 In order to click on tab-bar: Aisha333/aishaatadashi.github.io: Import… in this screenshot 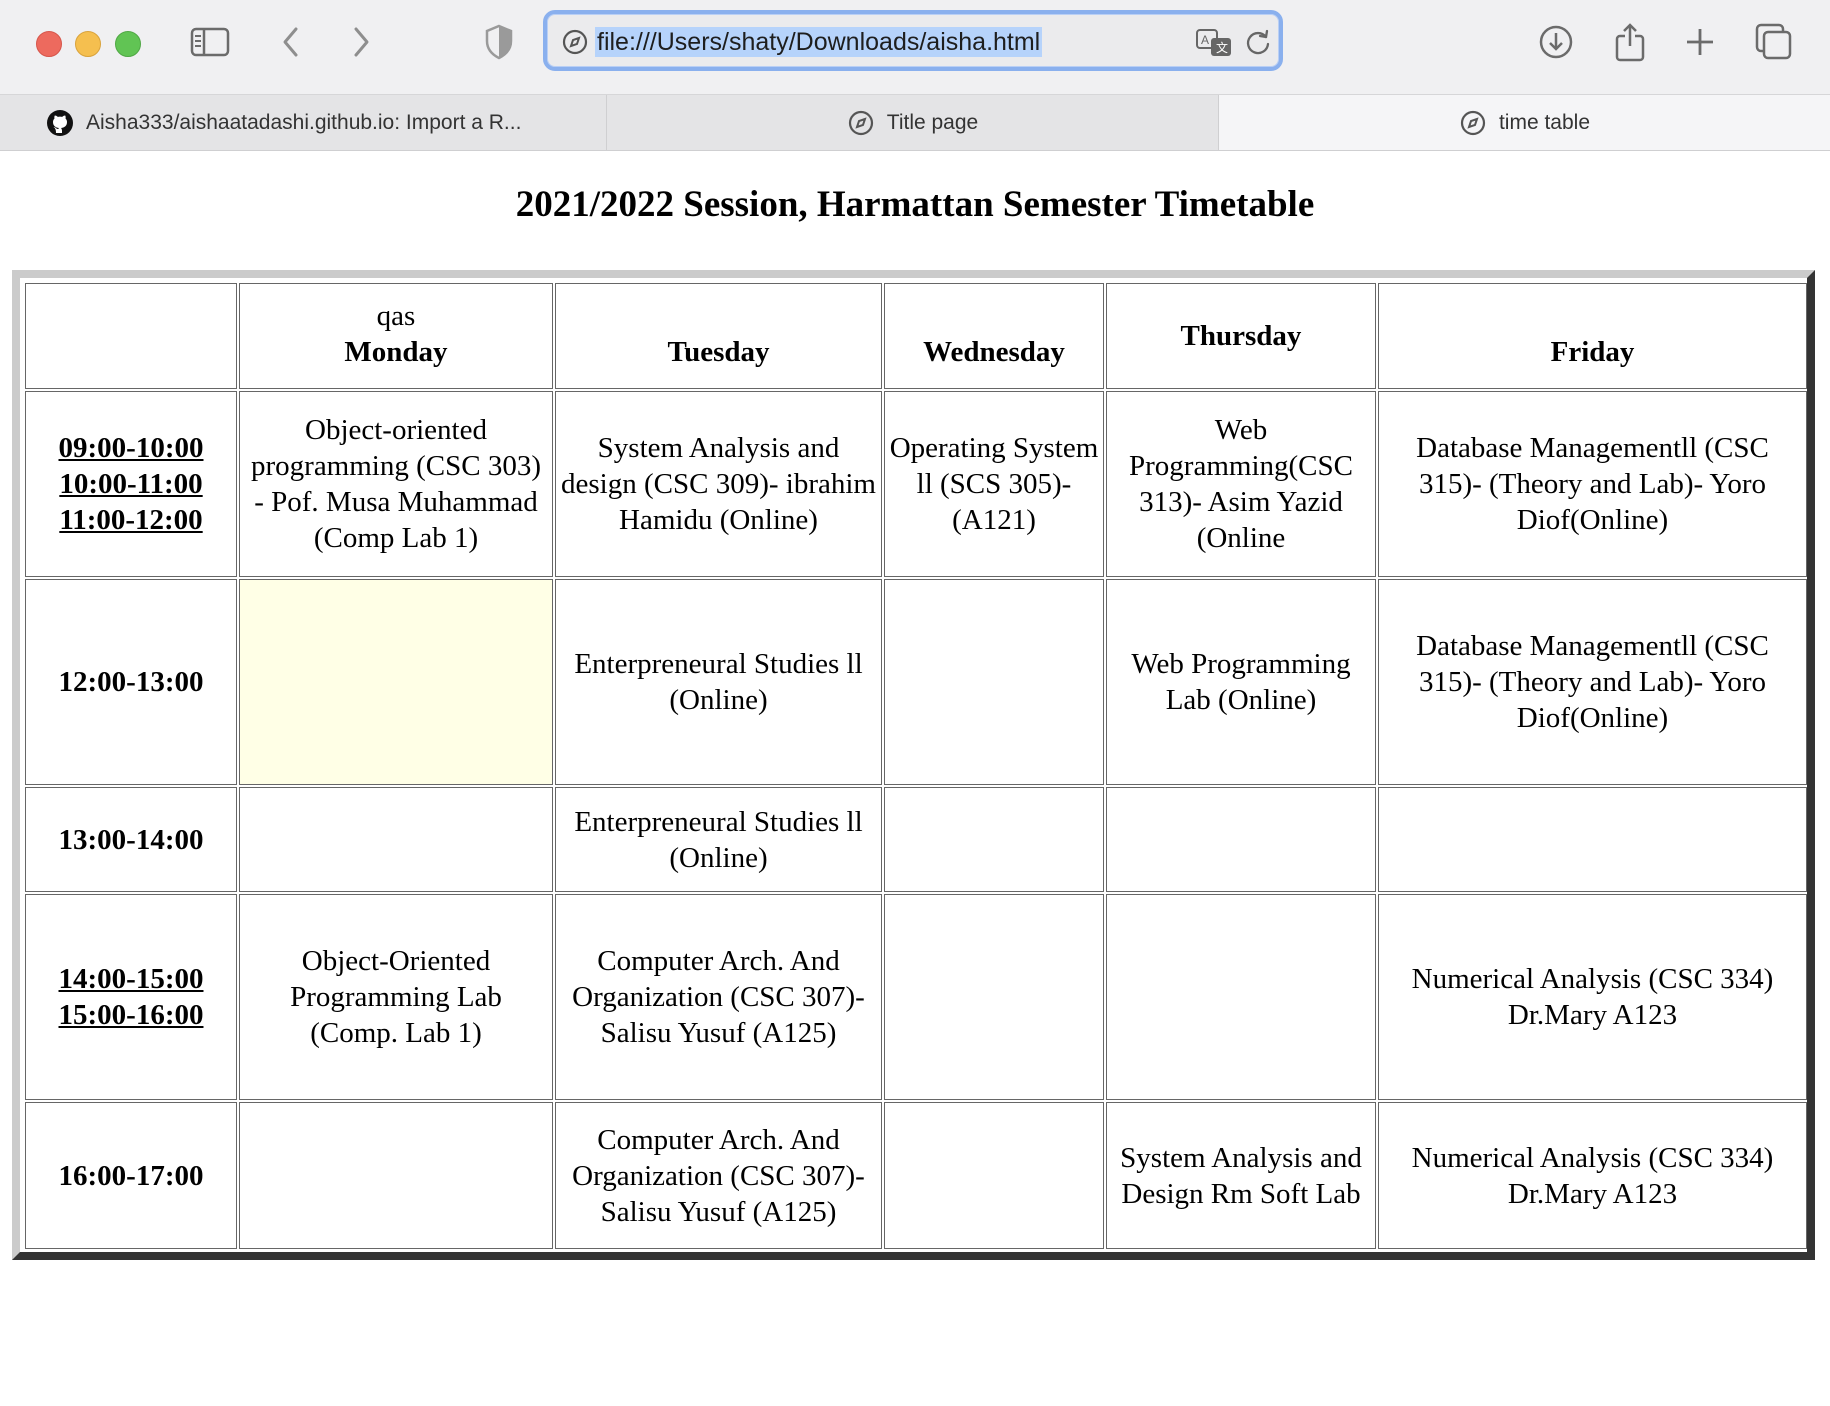, I will do `click(915, 123)`.